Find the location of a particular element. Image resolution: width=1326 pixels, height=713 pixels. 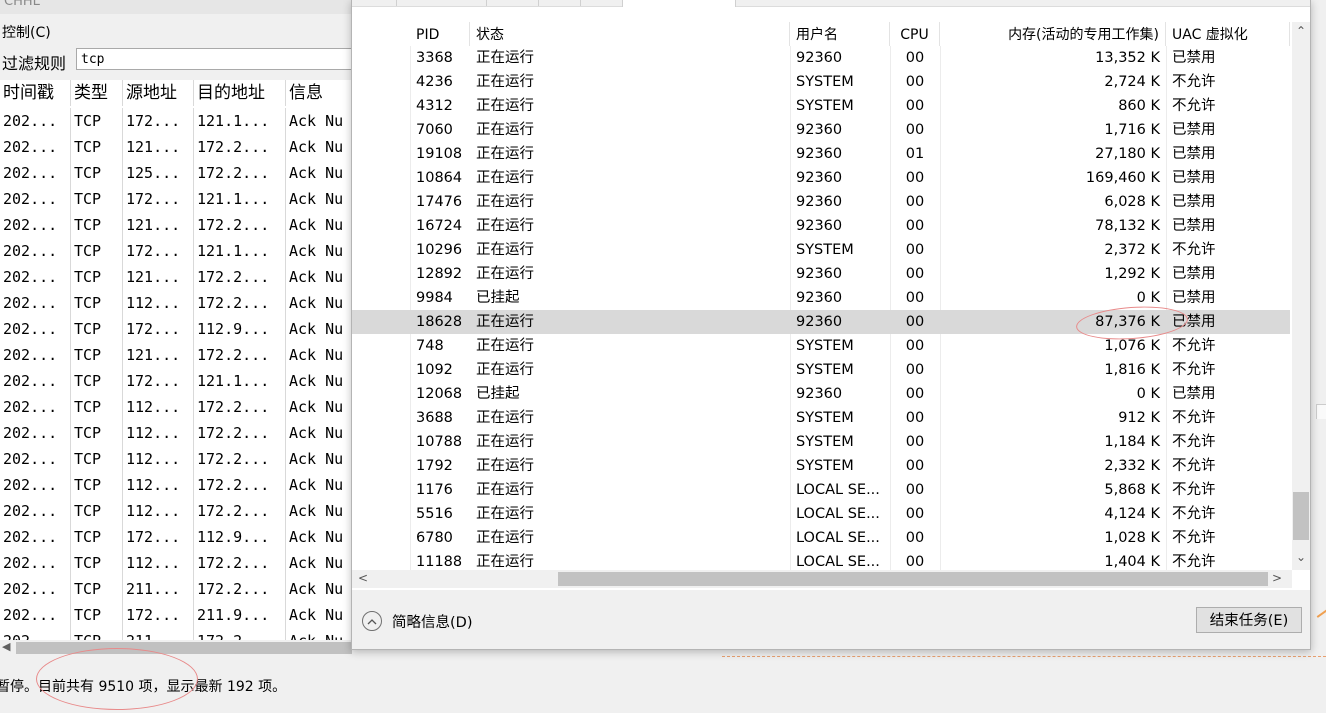

fewer-details-button: 简略信息(D) is located at coordinates (417, 621).